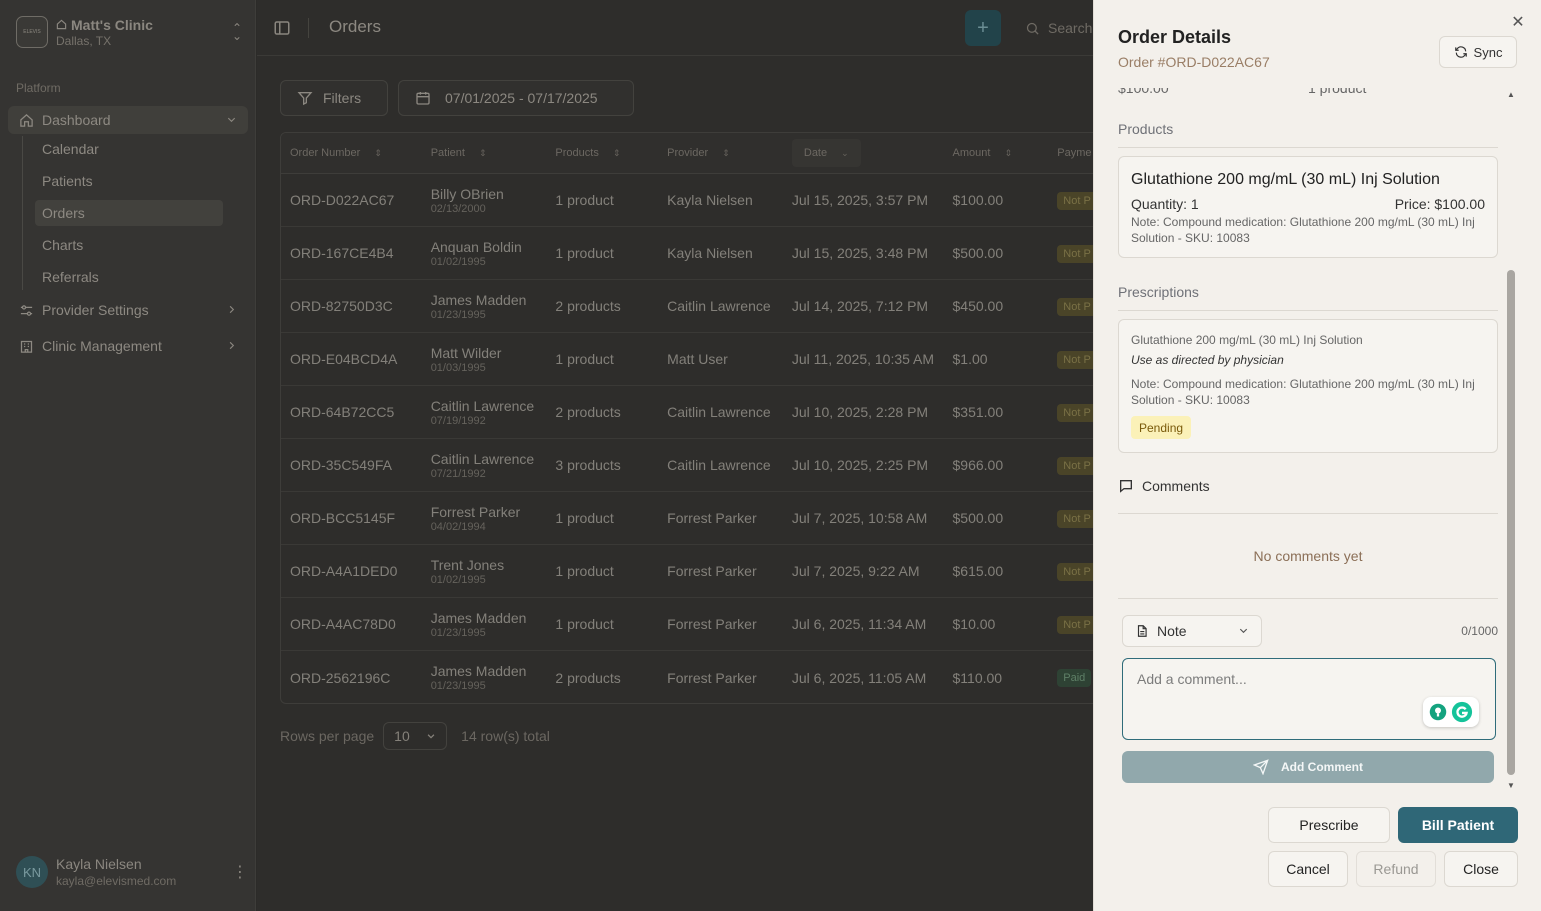 This screenshot has width=1541, height=911. What do you see at coordinates (1070, 28) in the screenshot?
I see `search-placeholder: Search` at bounding box center [1070, 28].